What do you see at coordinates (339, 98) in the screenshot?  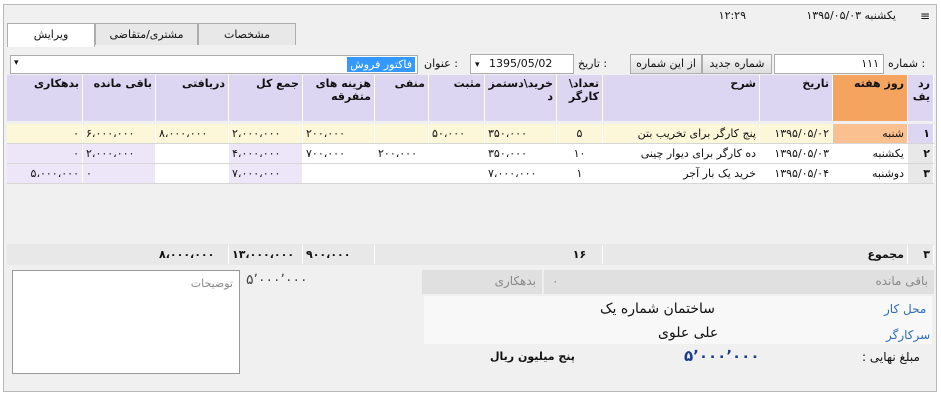 I see `col-misc: هزینه های متفرقه` at bounding box center [339, 98].